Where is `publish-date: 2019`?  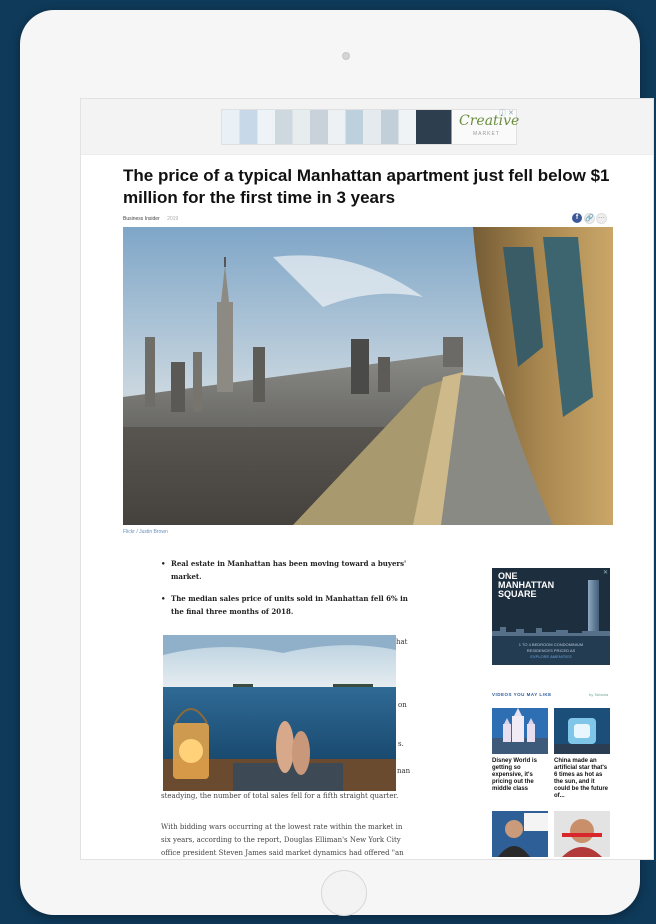 publish-date: 2019 is located at coordinates (173, 219).